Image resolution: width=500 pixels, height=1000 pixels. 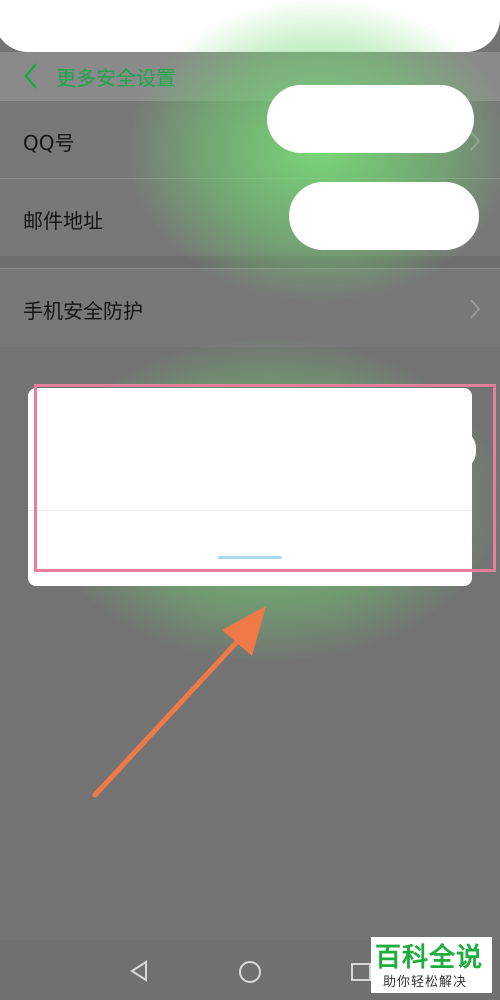 I want to click on nav-recents-icon, so click(x=361, y=972).